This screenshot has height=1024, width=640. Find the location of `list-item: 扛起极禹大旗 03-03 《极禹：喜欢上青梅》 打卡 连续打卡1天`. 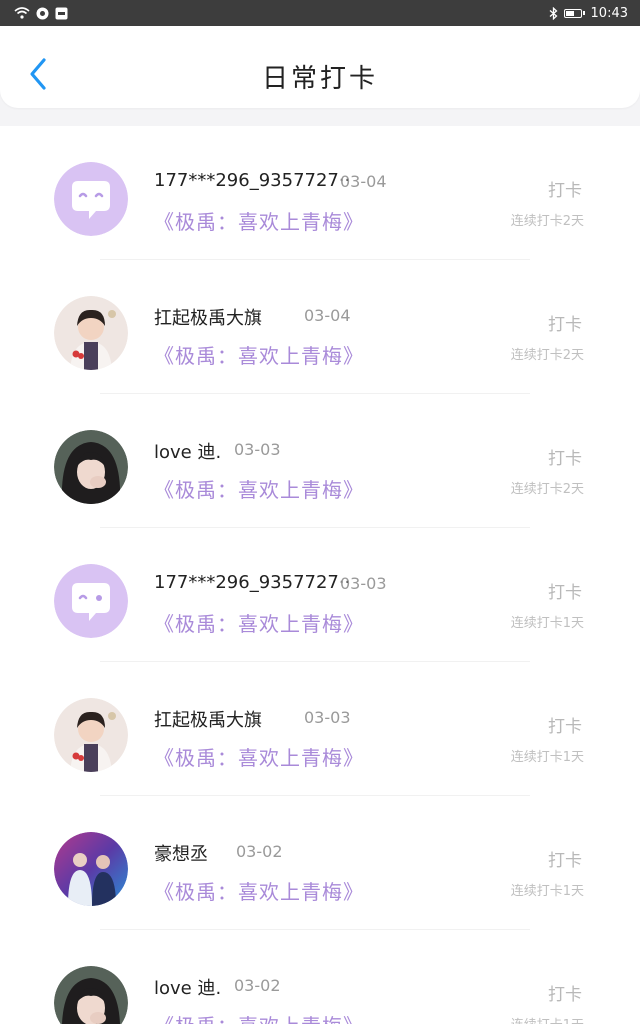

list-item: 扛起极禹大旗 03-03 《极禹：喜欢上青梅》 打卡 连续打卡1天 is located at coordinates (320, 729).